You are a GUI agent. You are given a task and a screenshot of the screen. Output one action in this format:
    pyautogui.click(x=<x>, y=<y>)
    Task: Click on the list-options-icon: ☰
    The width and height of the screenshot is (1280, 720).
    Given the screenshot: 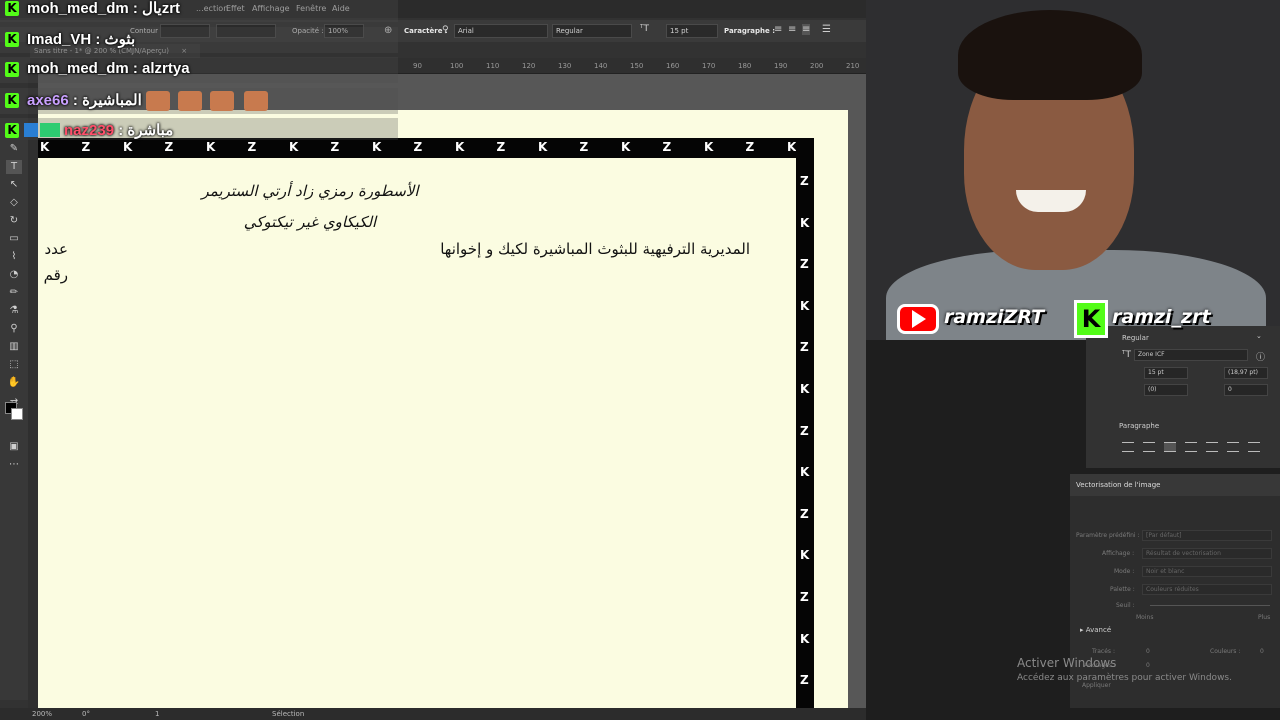 What is the action you would take?
    pyautogui.click(x=826, y=29)
    